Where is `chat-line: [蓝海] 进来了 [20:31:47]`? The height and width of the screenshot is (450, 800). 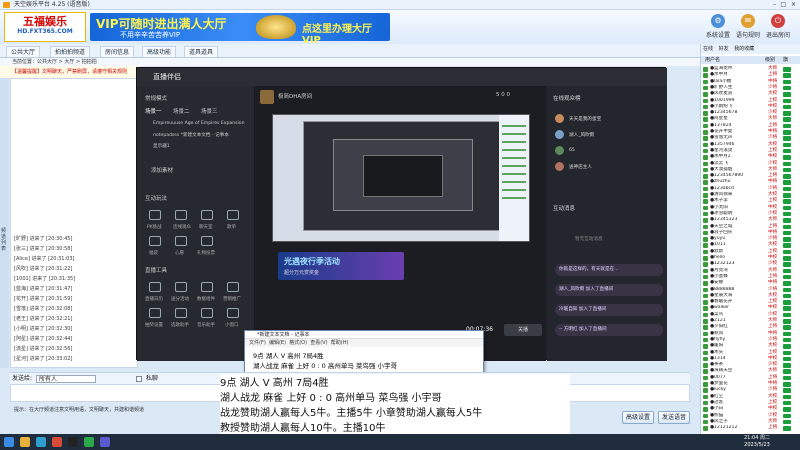 chat-line: [蓝海] 进来了 [20:31:47] is located at coordinates (43, 289).